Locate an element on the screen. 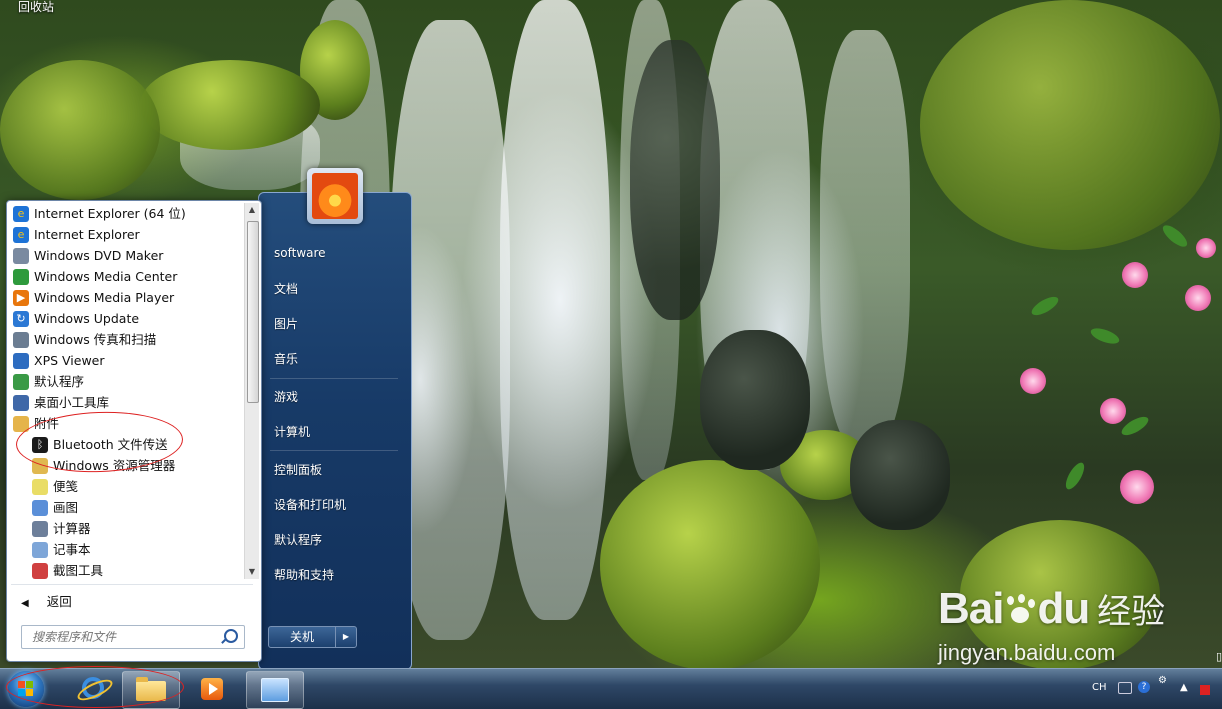 Image resolution: width=1222 pixels, height=709 pixels. paw-icon is located at coordinates (1020, 610).